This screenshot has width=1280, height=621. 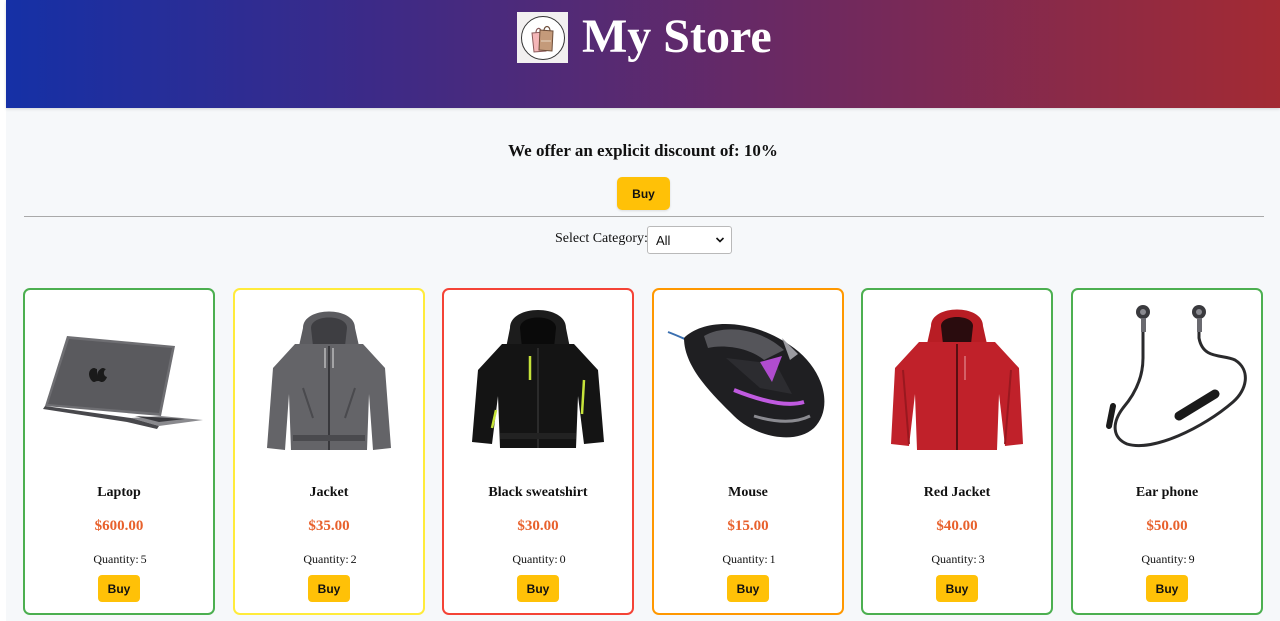 I want to click on laptop-icon, so click(x=119, y=378).